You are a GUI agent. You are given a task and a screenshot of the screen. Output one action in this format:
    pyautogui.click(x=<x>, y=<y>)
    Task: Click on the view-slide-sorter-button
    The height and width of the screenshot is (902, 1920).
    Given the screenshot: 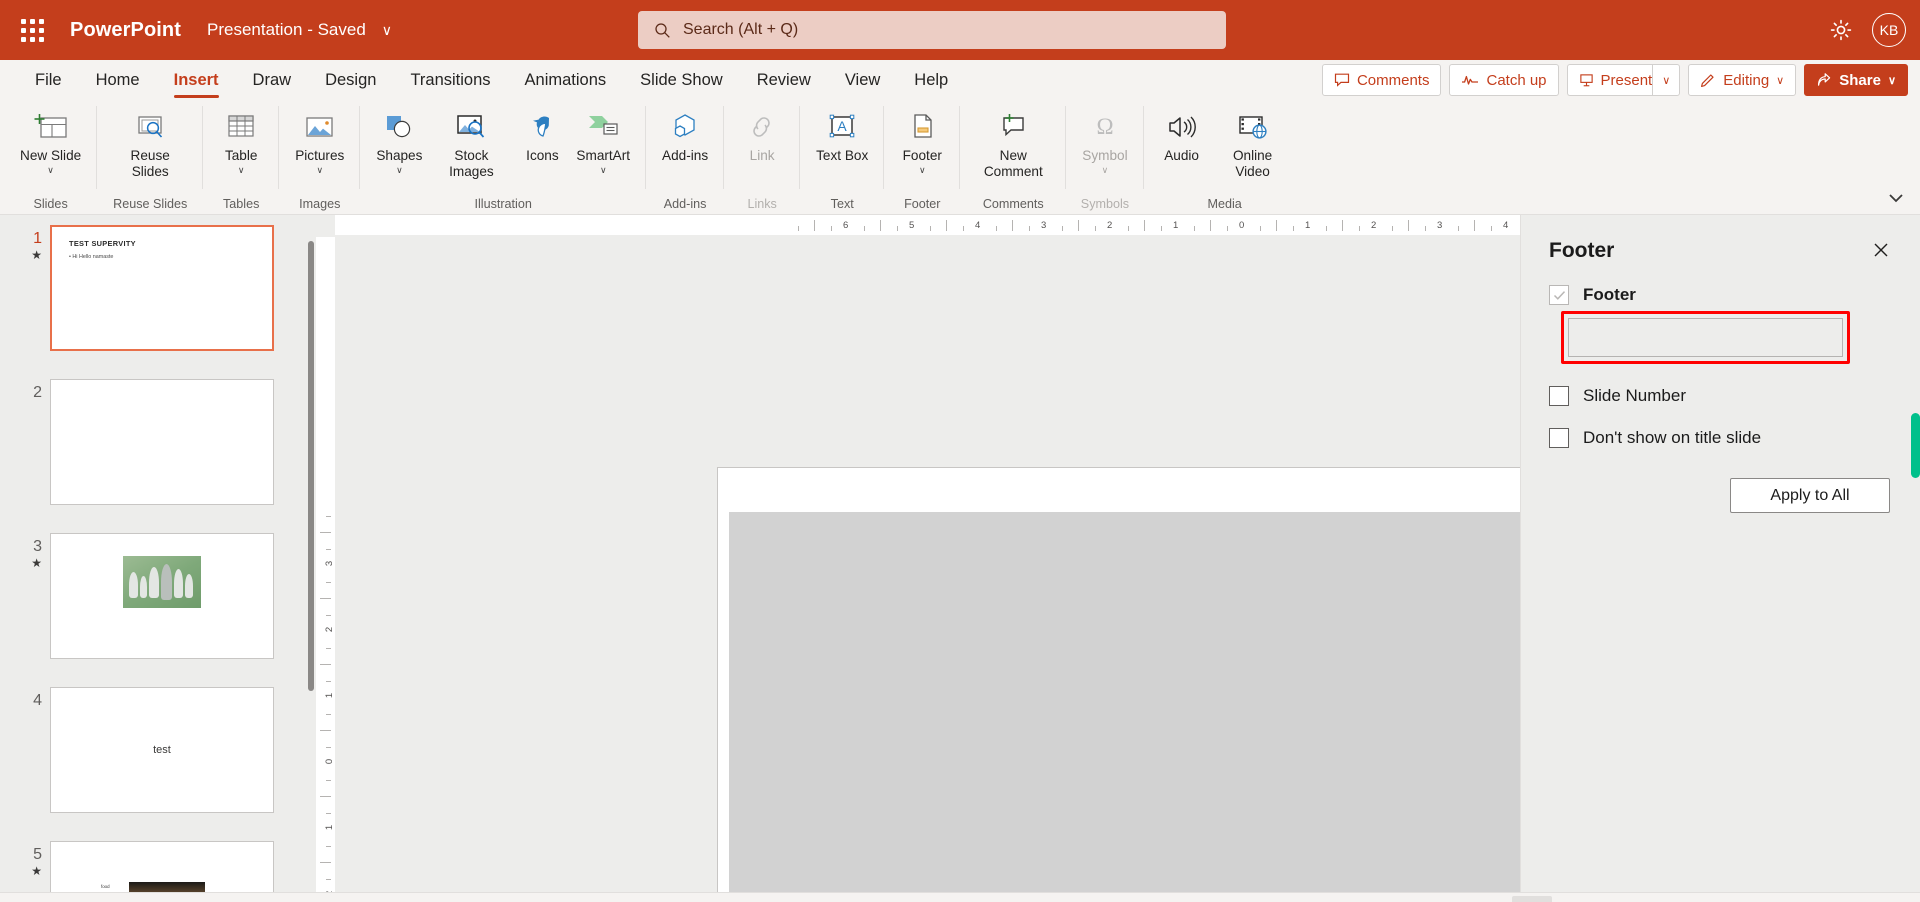 What is the action you would take?
    pyautogui.click(x=1572, y=899)
    